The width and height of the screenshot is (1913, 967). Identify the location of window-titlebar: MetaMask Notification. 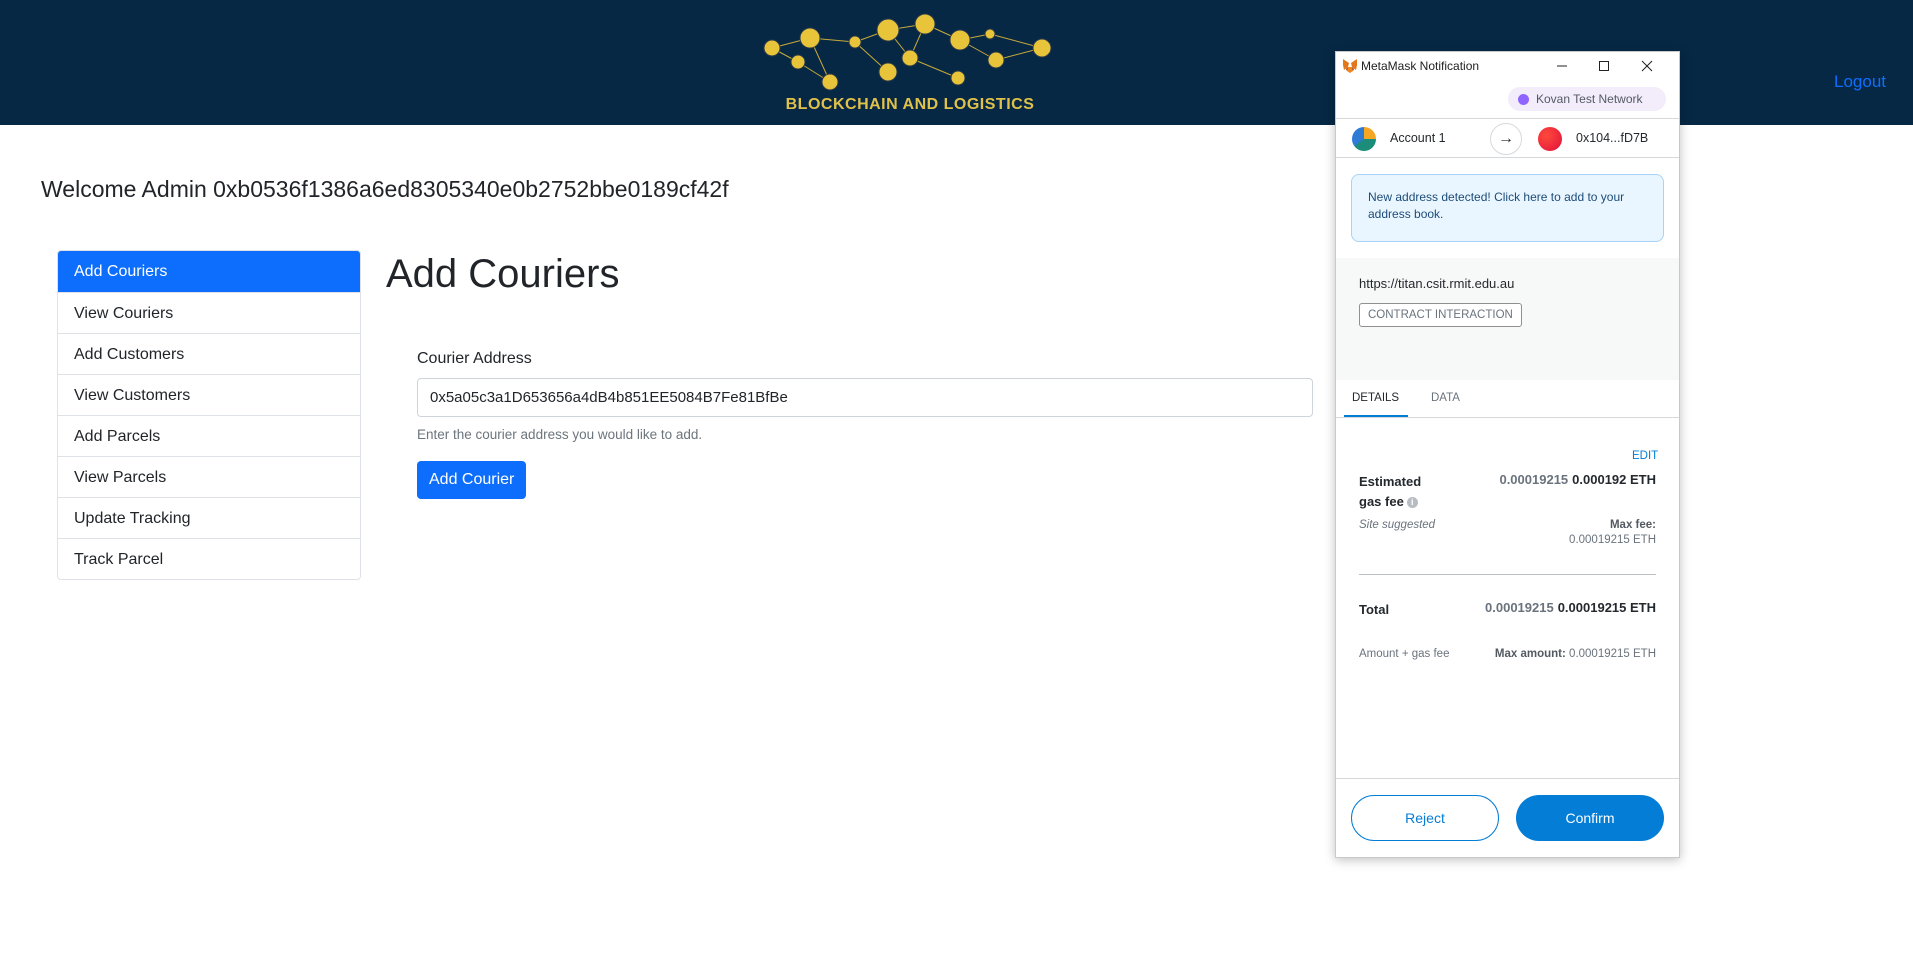
(1507, 66).